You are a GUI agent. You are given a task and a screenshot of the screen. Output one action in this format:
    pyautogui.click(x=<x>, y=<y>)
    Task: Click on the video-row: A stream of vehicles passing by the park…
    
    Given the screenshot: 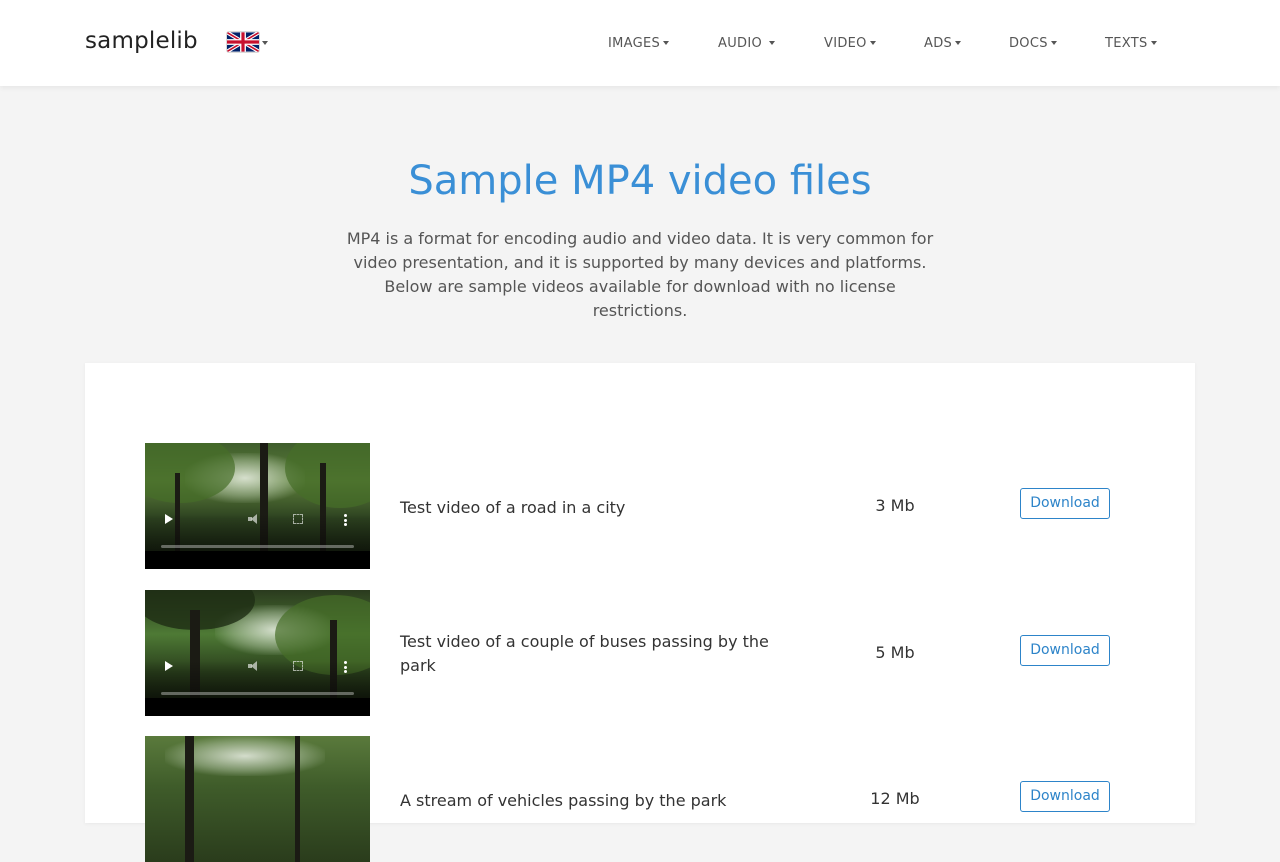 What is the action you would take?
    pyautogui.click(x=640, y=799)
    